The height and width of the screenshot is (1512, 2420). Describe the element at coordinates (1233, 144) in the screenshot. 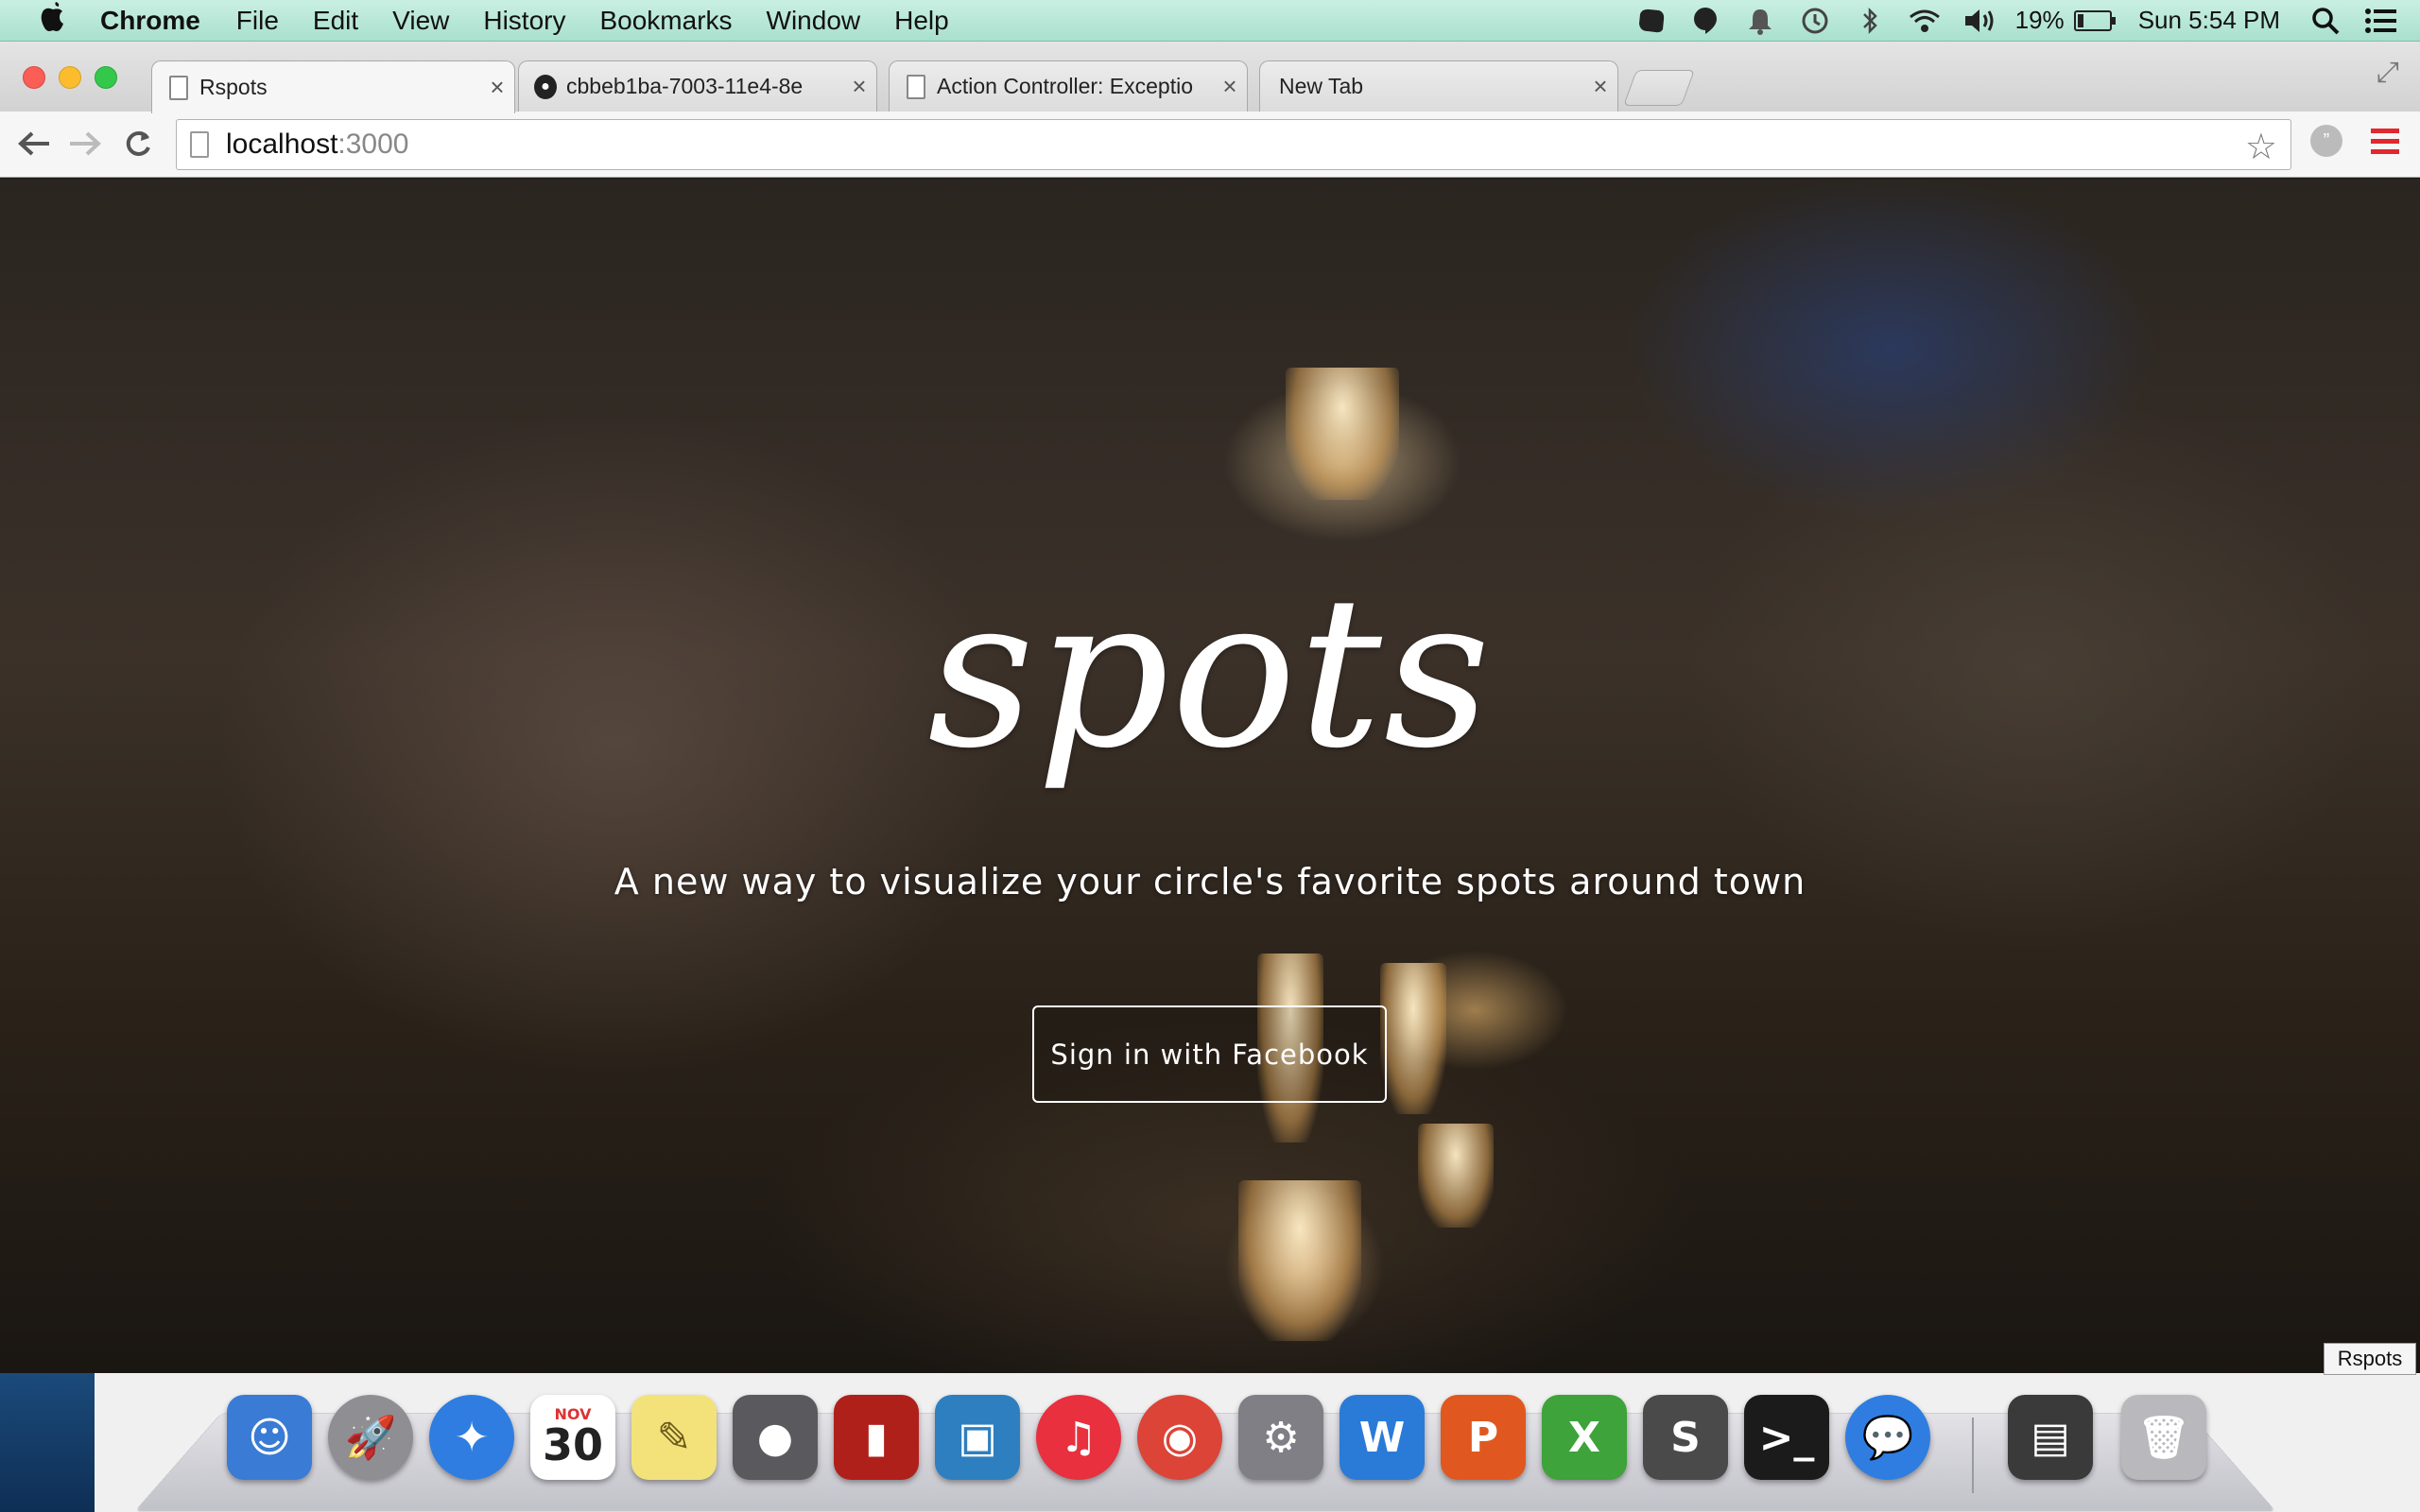

I see `address-bar: localhost:3000 ☆` at that location.